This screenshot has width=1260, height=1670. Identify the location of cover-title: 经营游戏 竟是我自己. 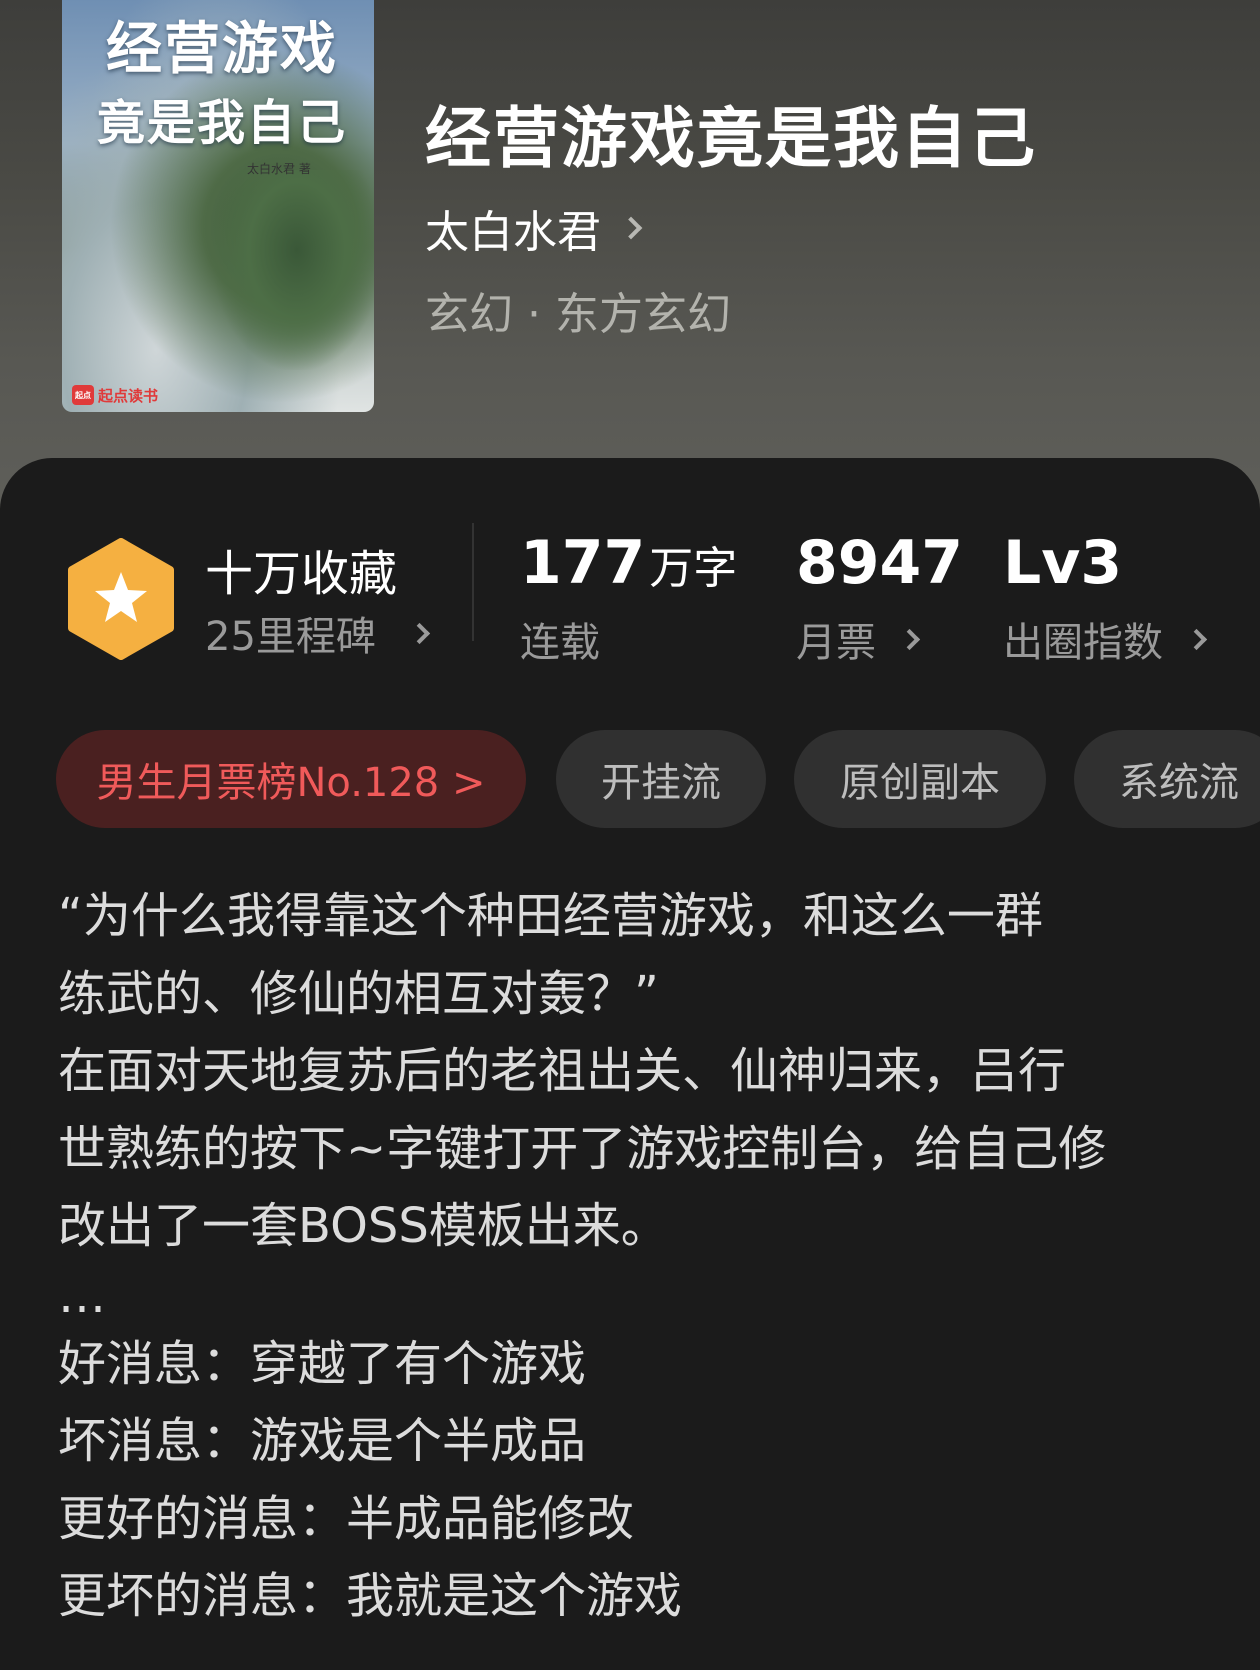
(222, 86).